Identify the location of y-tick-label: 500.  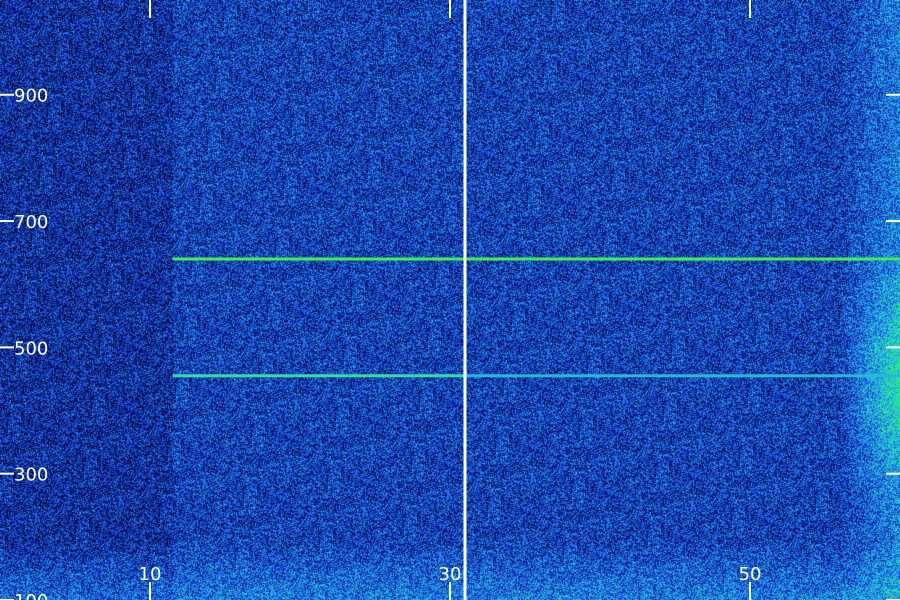
(31, 348).